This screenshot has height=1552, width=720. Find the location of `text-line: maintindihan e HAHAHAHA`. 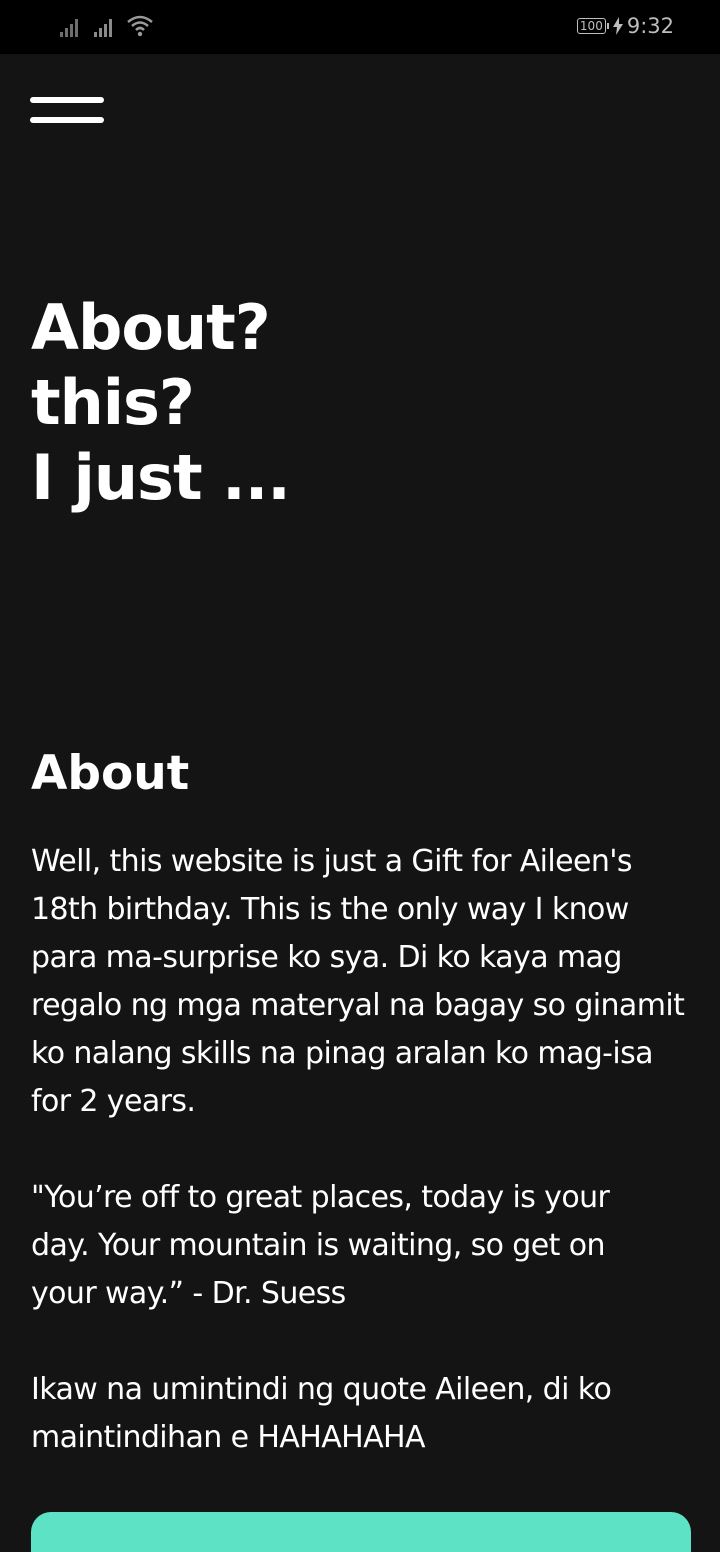

text-line: maintindihan e HAHAHAHA is located at coordinates (228, 1437).